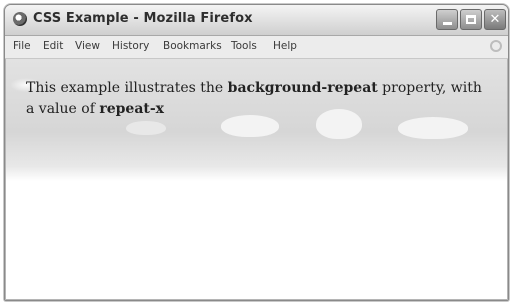  Describe the element at coordinates (87, 46) in the screenshot. I see `menu-view: View` at that location.